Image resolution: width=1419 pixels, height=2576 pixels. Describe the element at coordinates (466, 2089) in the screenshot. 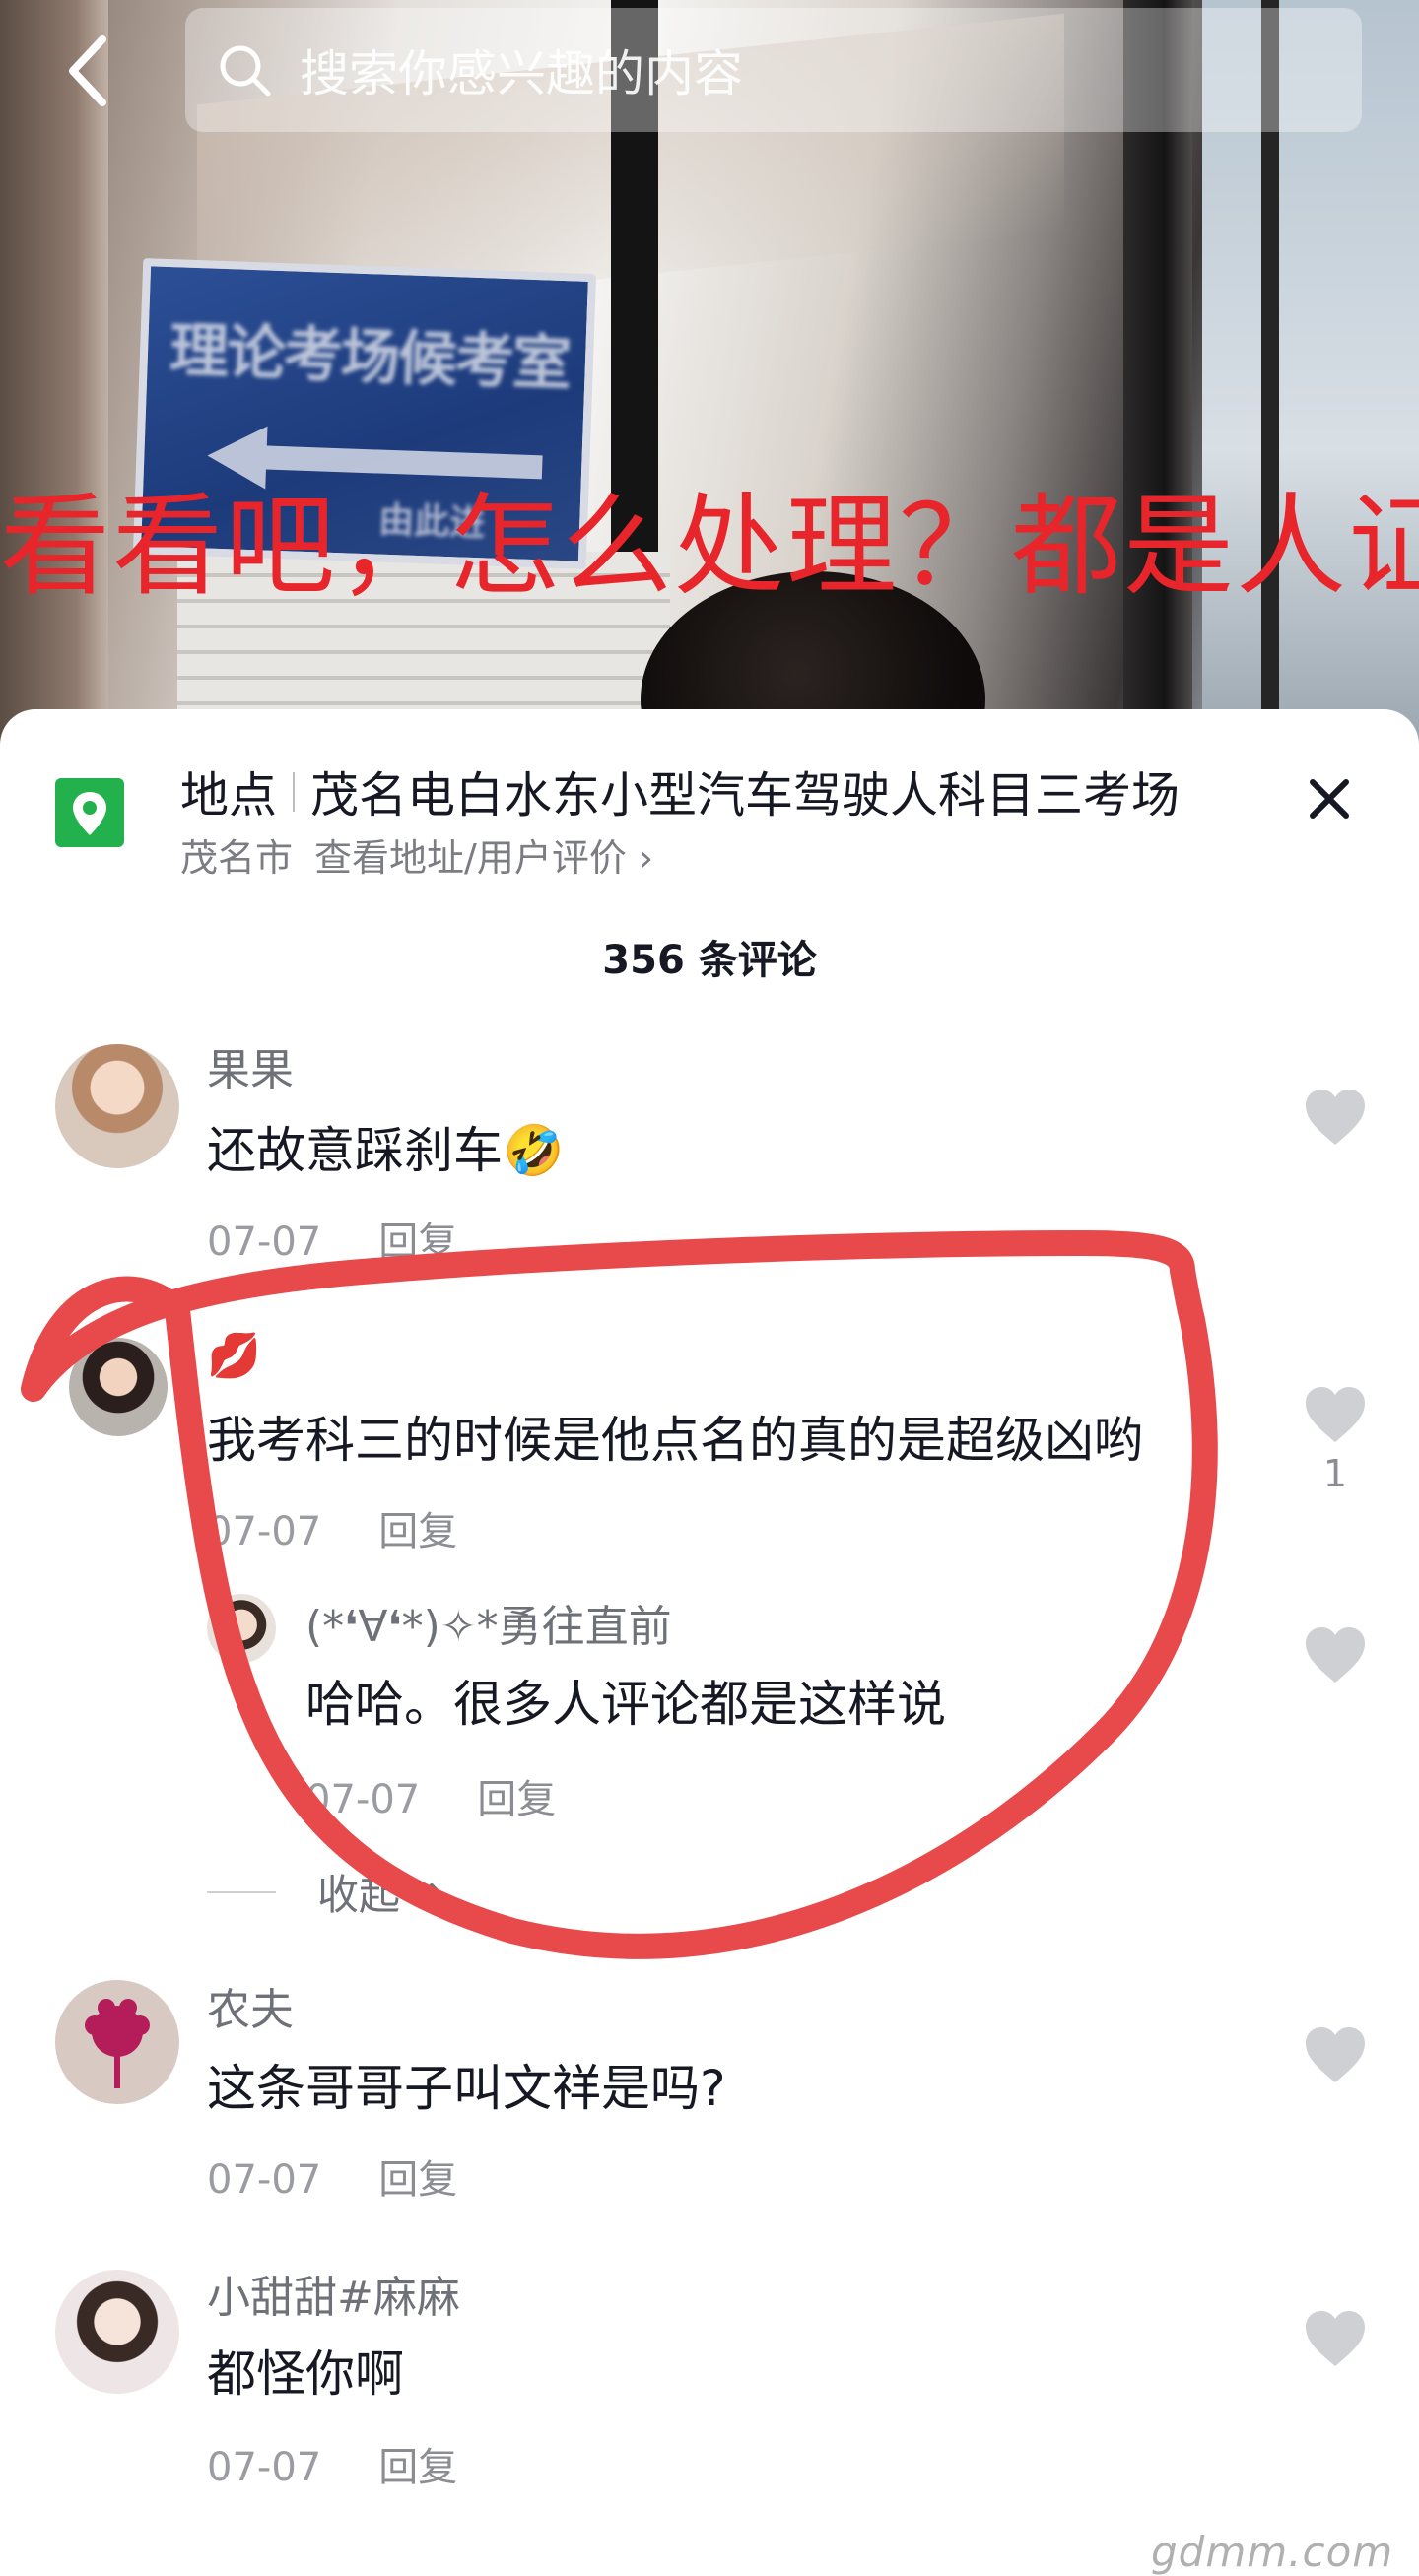

I see `comment-text: 这条哥哥子叫文祥是吗?` at that location.